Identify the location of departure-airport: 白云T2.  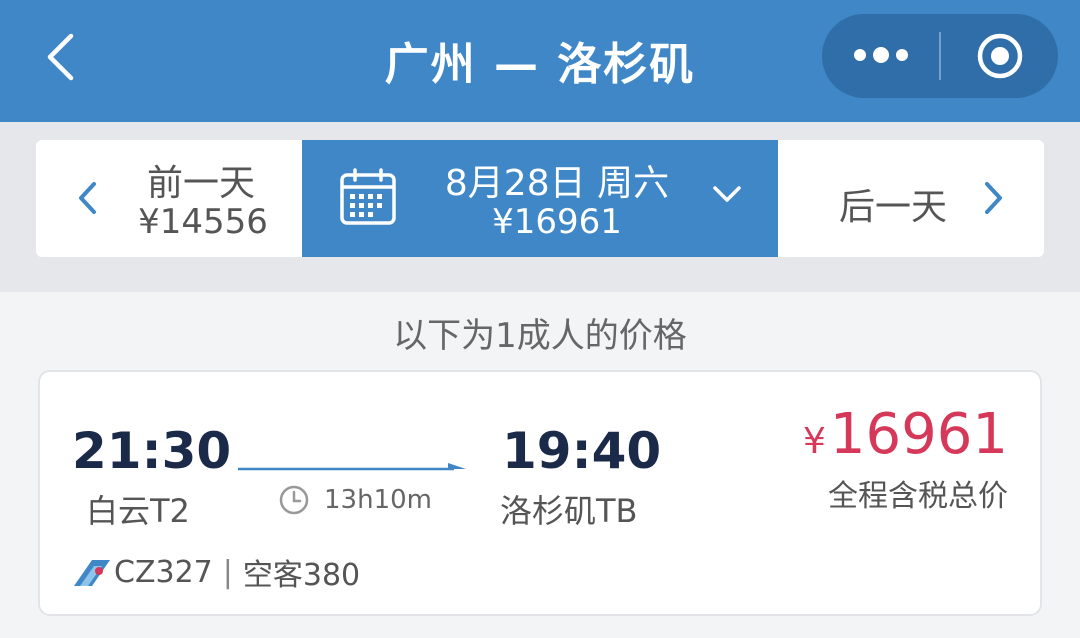
(138, 511).